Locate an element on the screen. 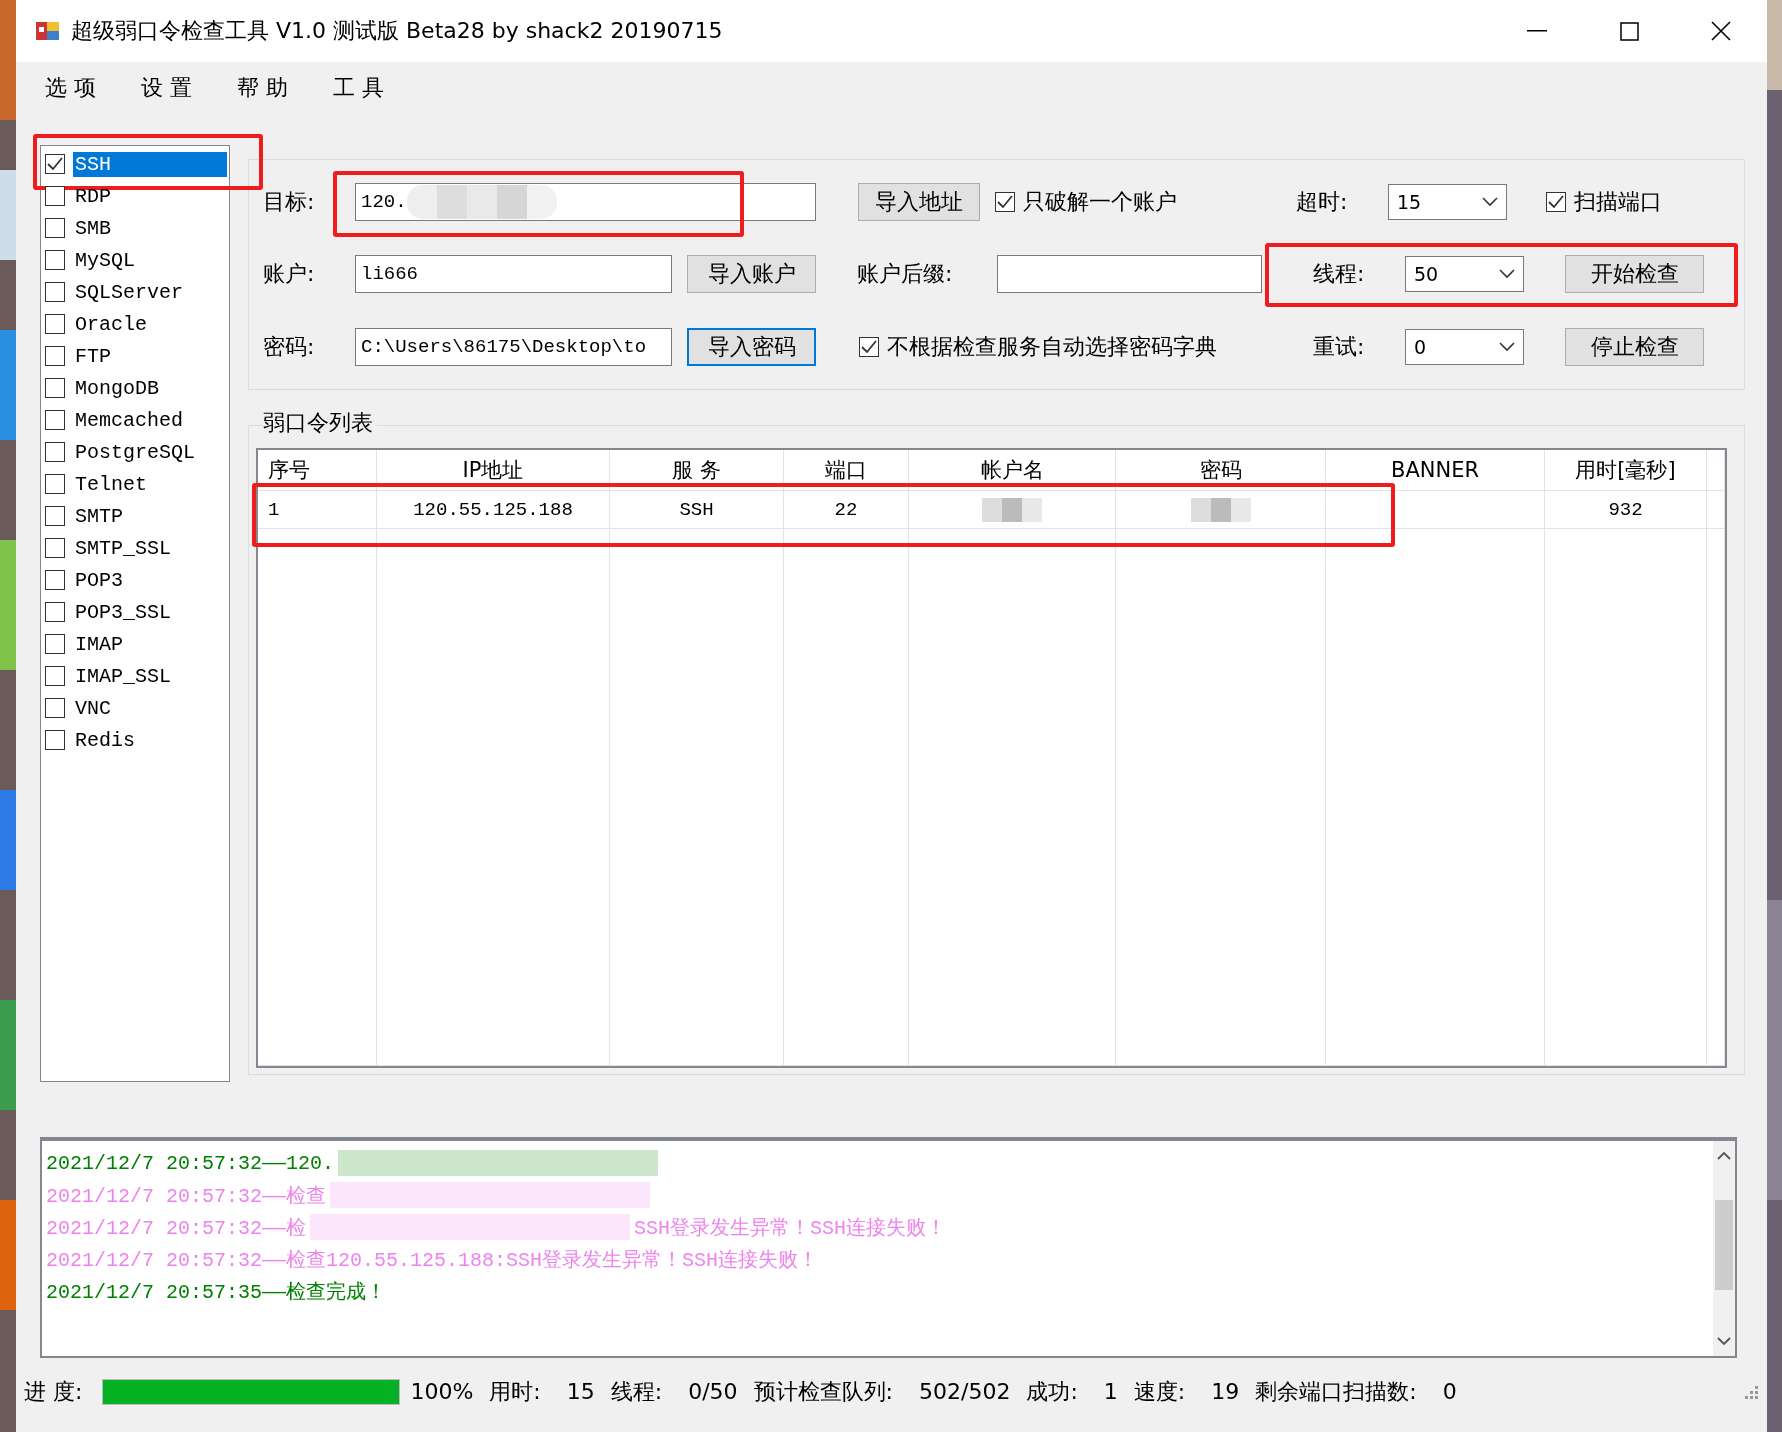  checkbox-label: 只破解一个账户 is located at coordinates (1100, 202).